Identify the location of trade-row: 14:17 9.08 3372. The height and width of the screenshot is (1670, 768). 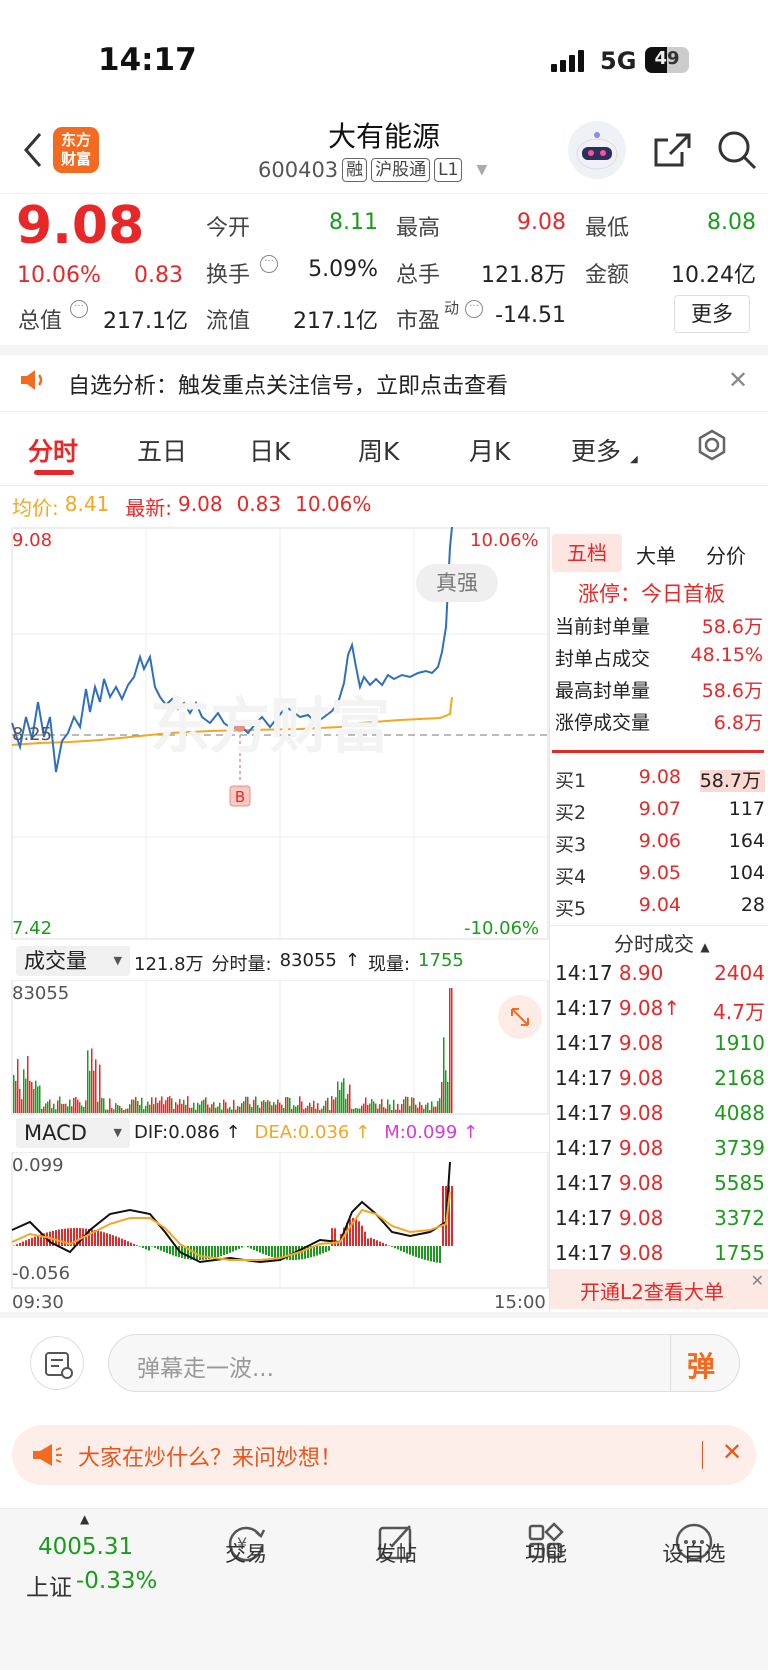
(660, 1218).